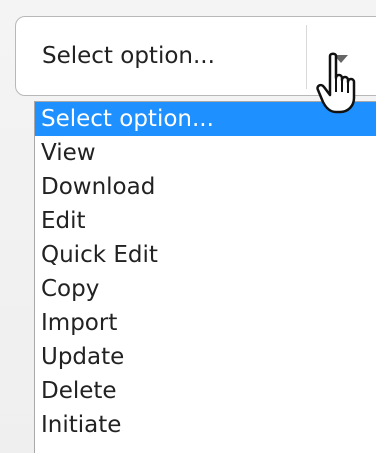 This screenshot has height=453, width=376. Describe the element at coordinates (205, 323) in the screenshot. I see `option-import: Import` at that location.